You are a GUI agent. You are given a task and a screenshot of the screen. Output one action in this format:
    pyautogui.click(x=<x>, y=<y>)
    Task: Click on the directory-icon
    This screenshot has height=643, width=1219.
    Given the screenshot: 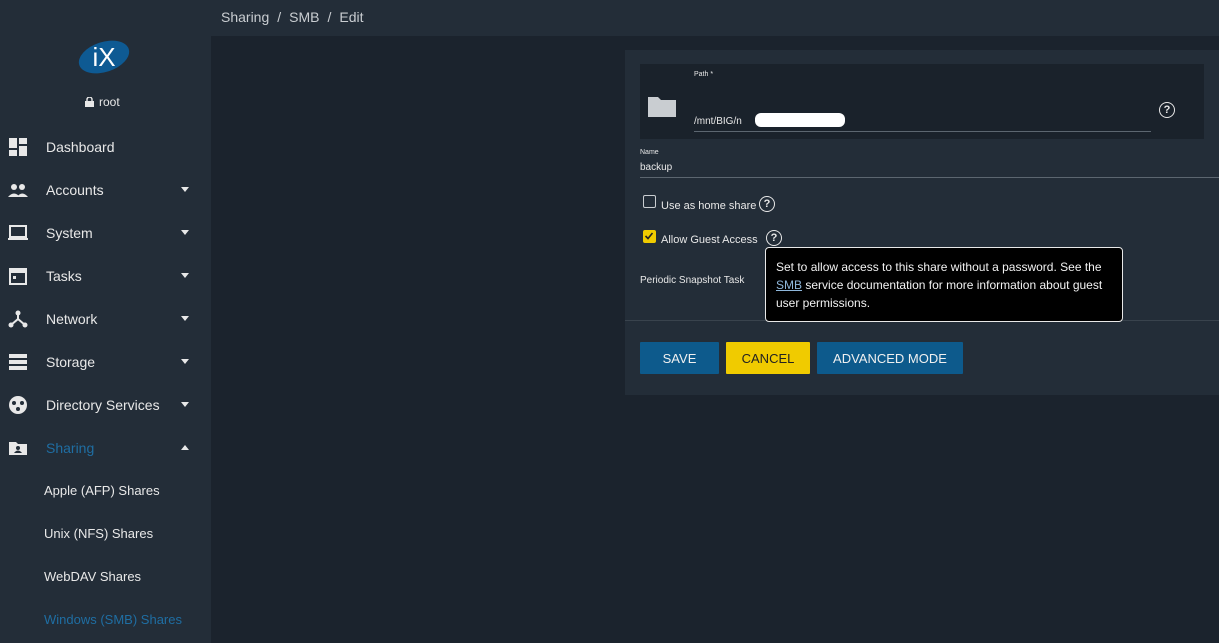 What is the action you would take?
    pyautogui.click(x=18, y=404)
    